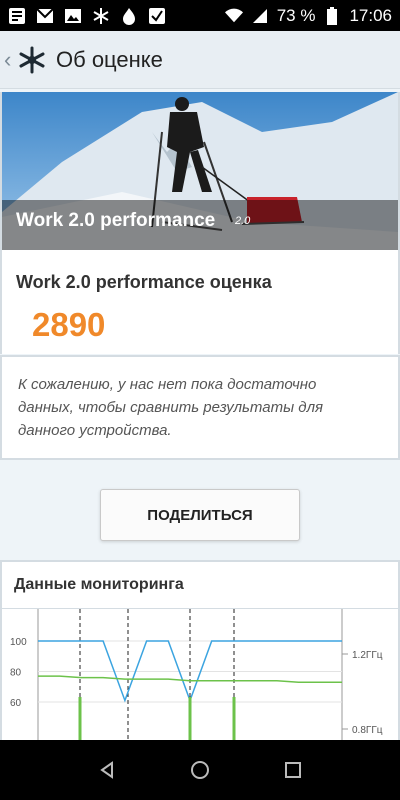  Describe the element at coordinates (32, 60) in the screenshot. I see `app-logo-icon` at that location.